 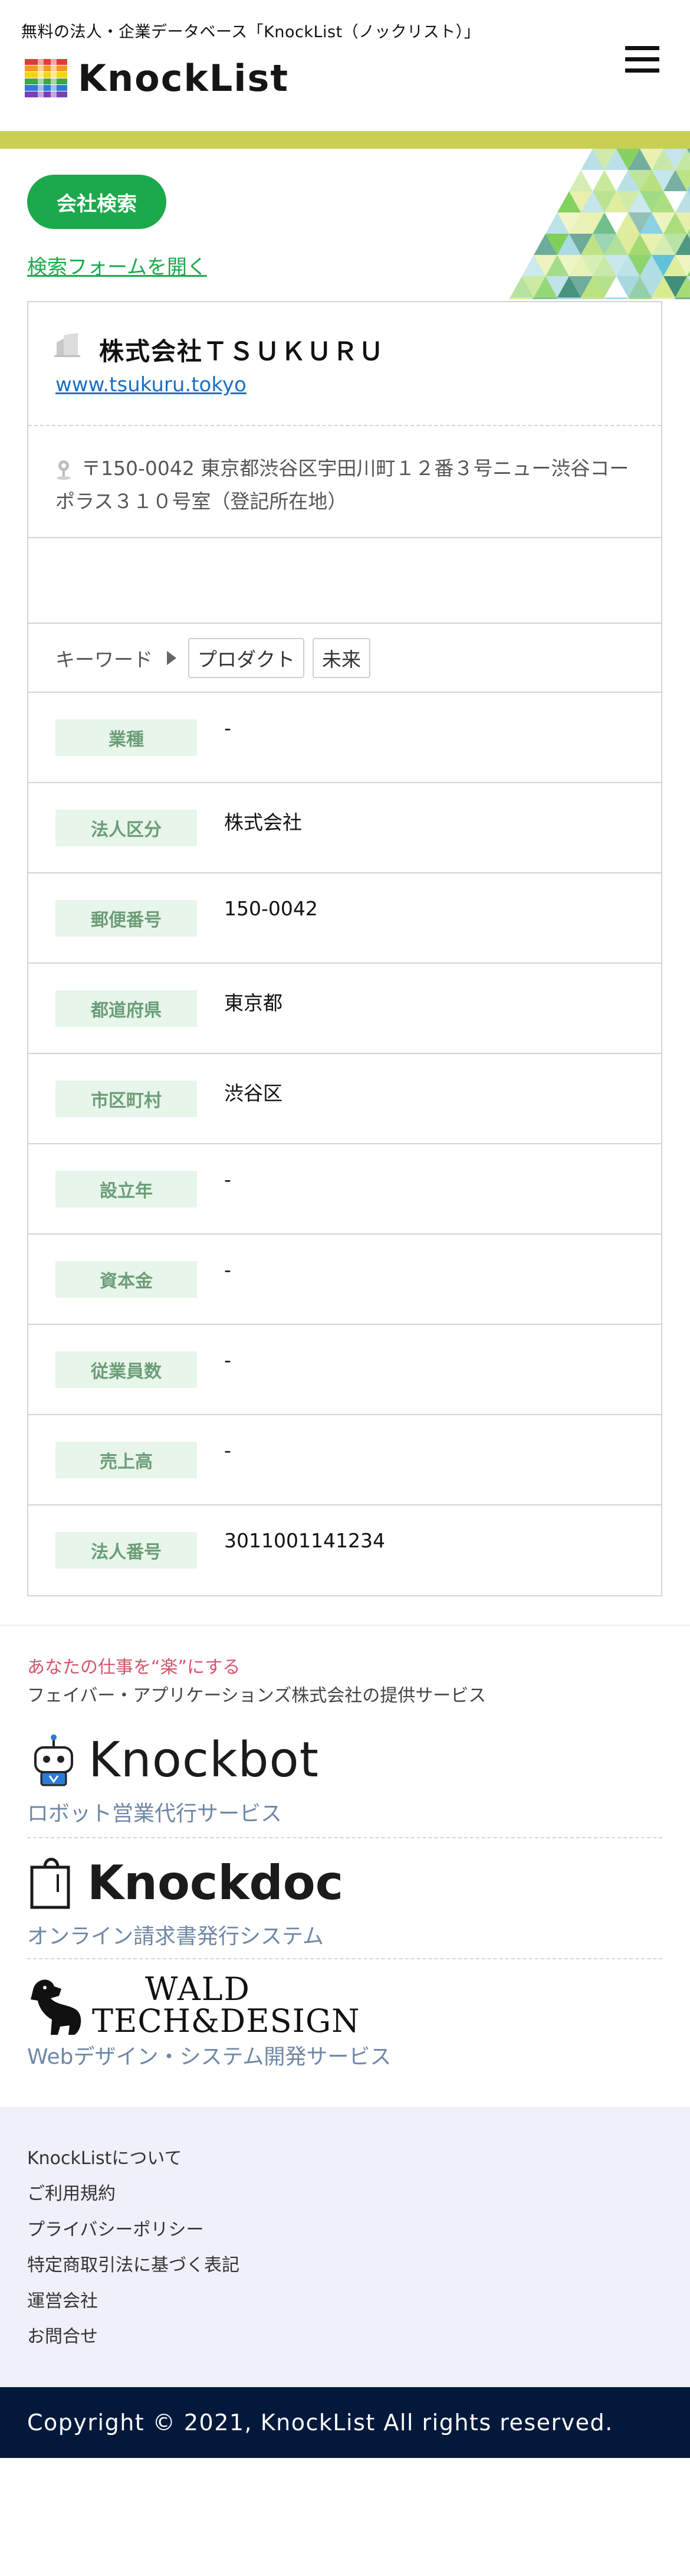 I want to click on info-row-corporate-number: 法人番号 3011001141234, so click(x=344, y=1551).